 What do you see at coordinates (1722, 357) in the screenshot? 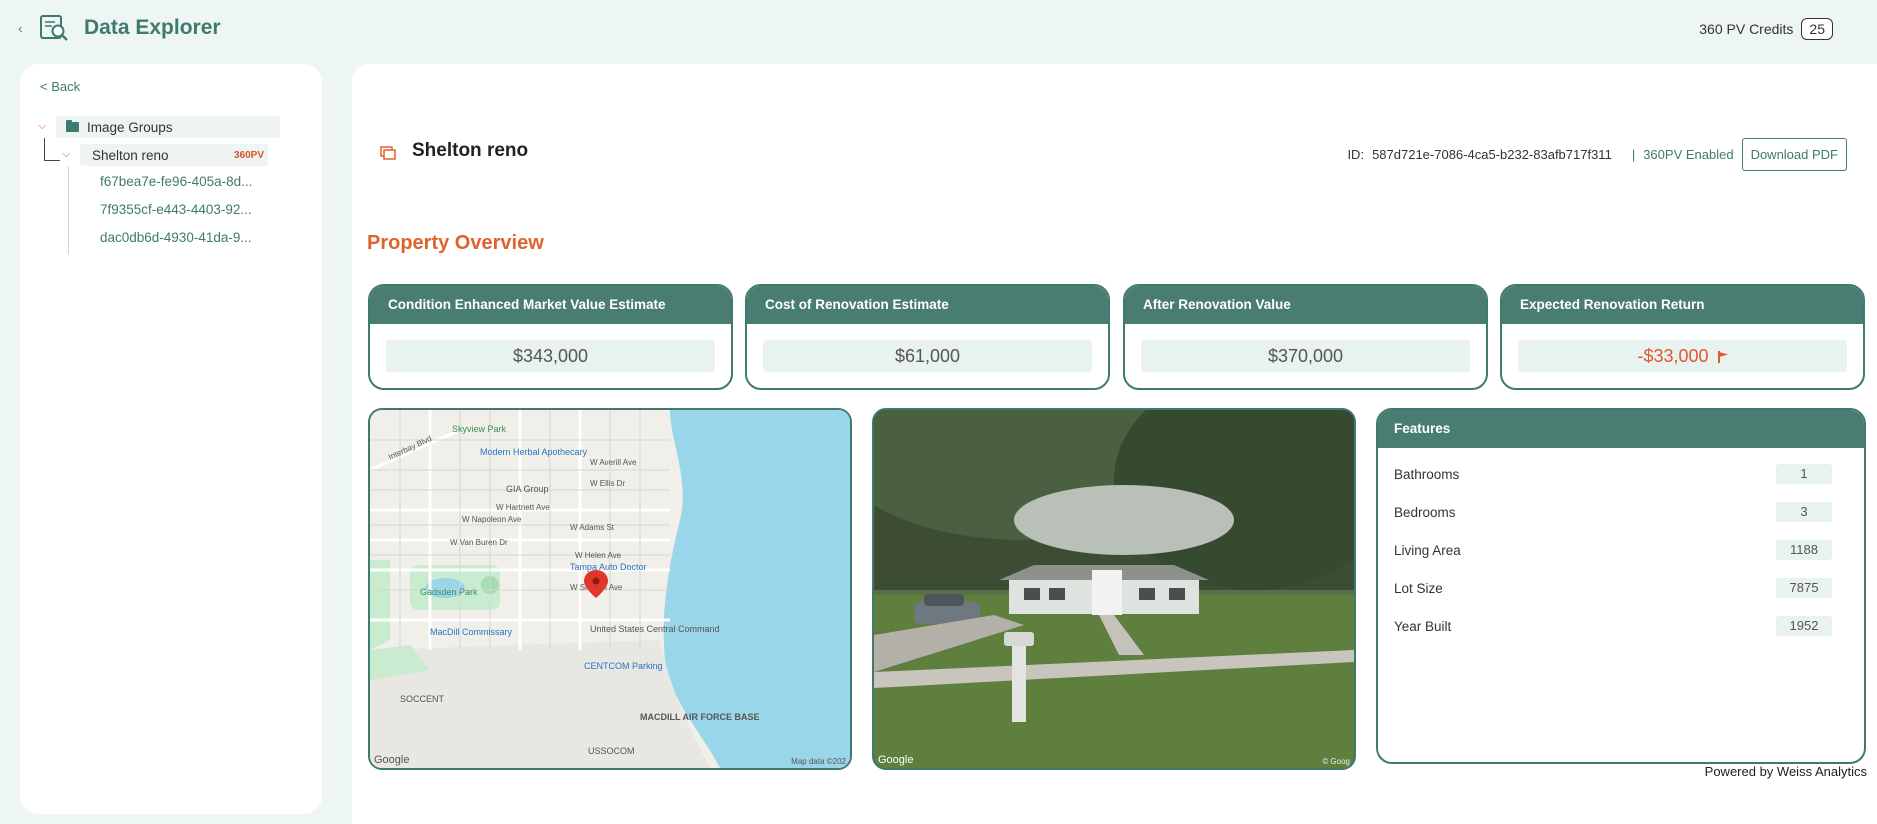
I see `flag-icon` at bounding box center [1722, 357].